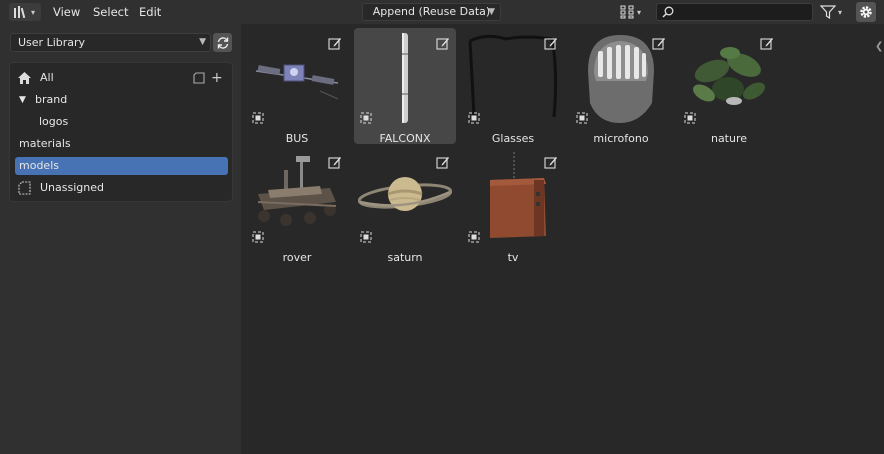 The image size is (884, 454). What do you see at coordinates (24, 188) in the screenshot?
I see `unassigned-catalog-icon` at bounding box center [24, 188].